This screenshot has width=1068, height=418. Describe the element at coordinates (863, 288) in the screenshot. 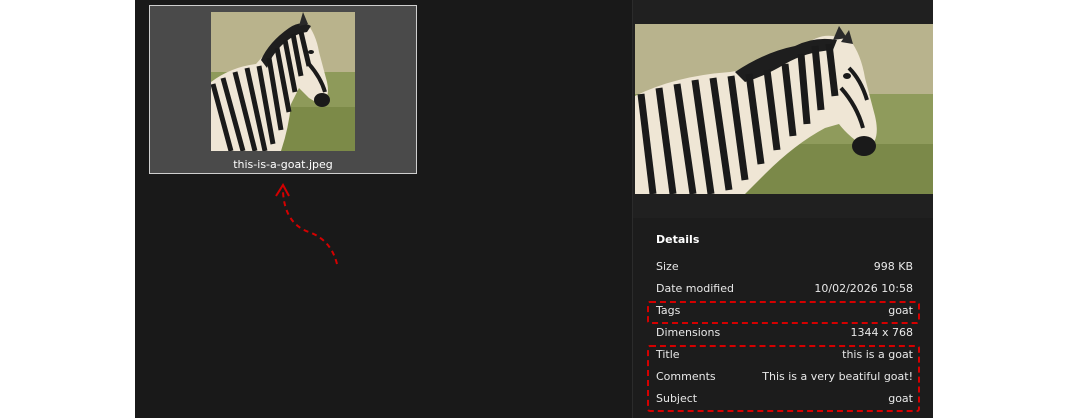

I see `property-value: 10/02/2026 10:58` at that location.